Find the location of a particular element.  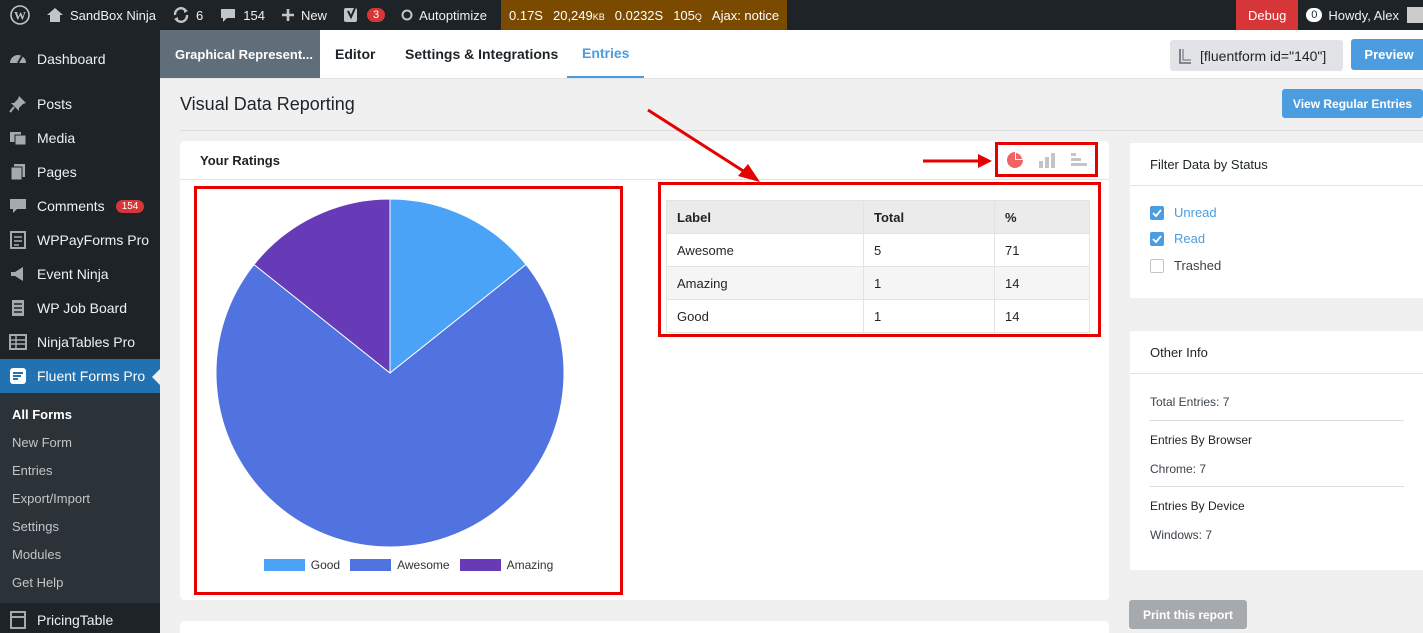

refresh-icon is located at coordinates (181, 15).